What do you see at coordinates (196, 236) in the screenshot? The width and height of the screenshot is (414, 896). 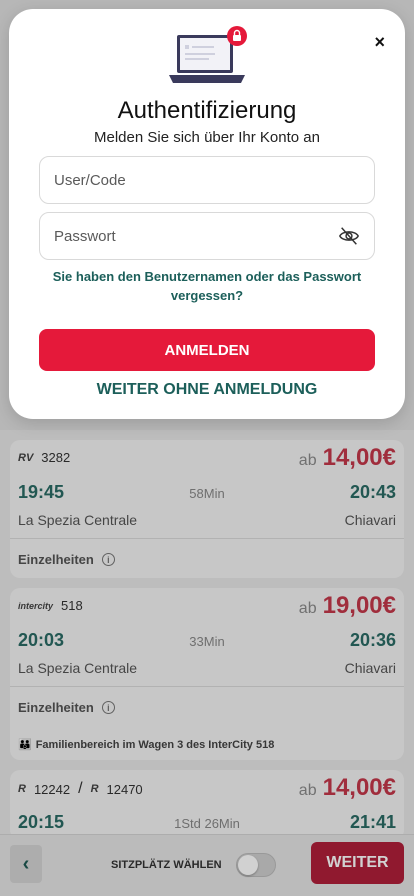 I see `password-input` at bounding box center [196, 236].